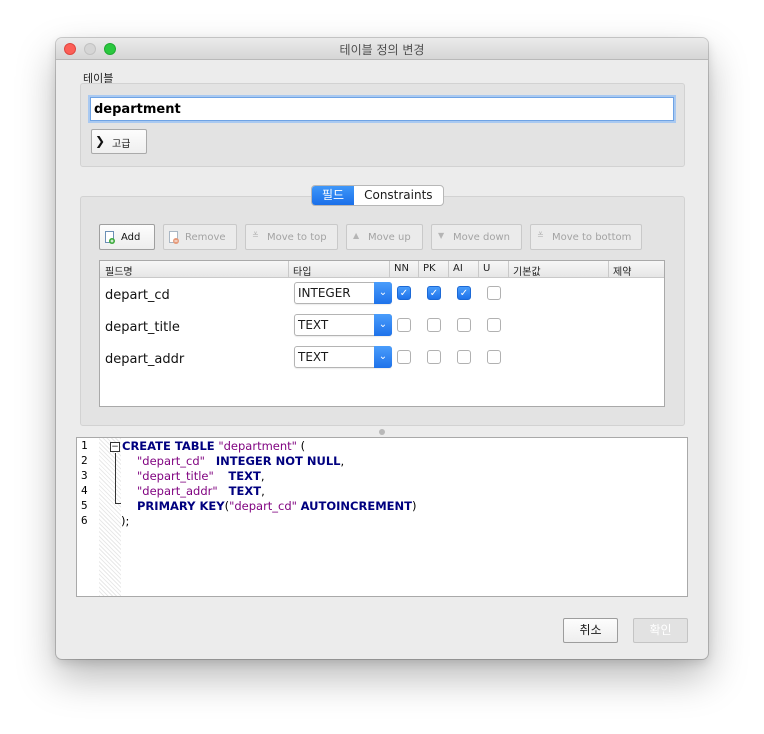  What do you see at coordinates (398, 195) in the screenshot?
I see `tab-constraints: Constraints` at bounding box center [398, 195].